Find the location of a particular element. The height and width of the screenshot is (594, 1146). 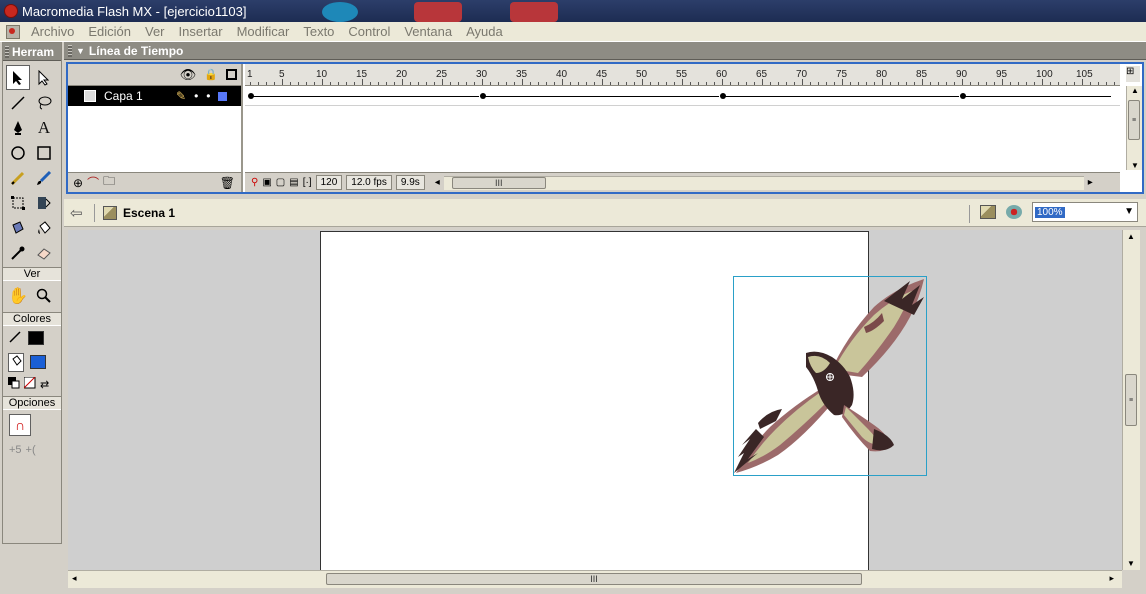

menu-archivo: Archivo is located at coordinates (52, 31).